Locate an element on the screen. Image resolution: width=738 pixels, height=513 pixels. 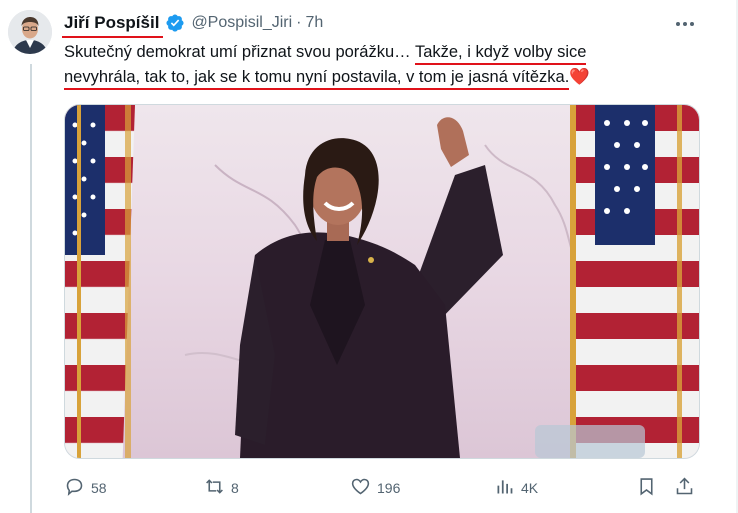
heart-emoji: ❤️ is located at coordinates (579, 77).